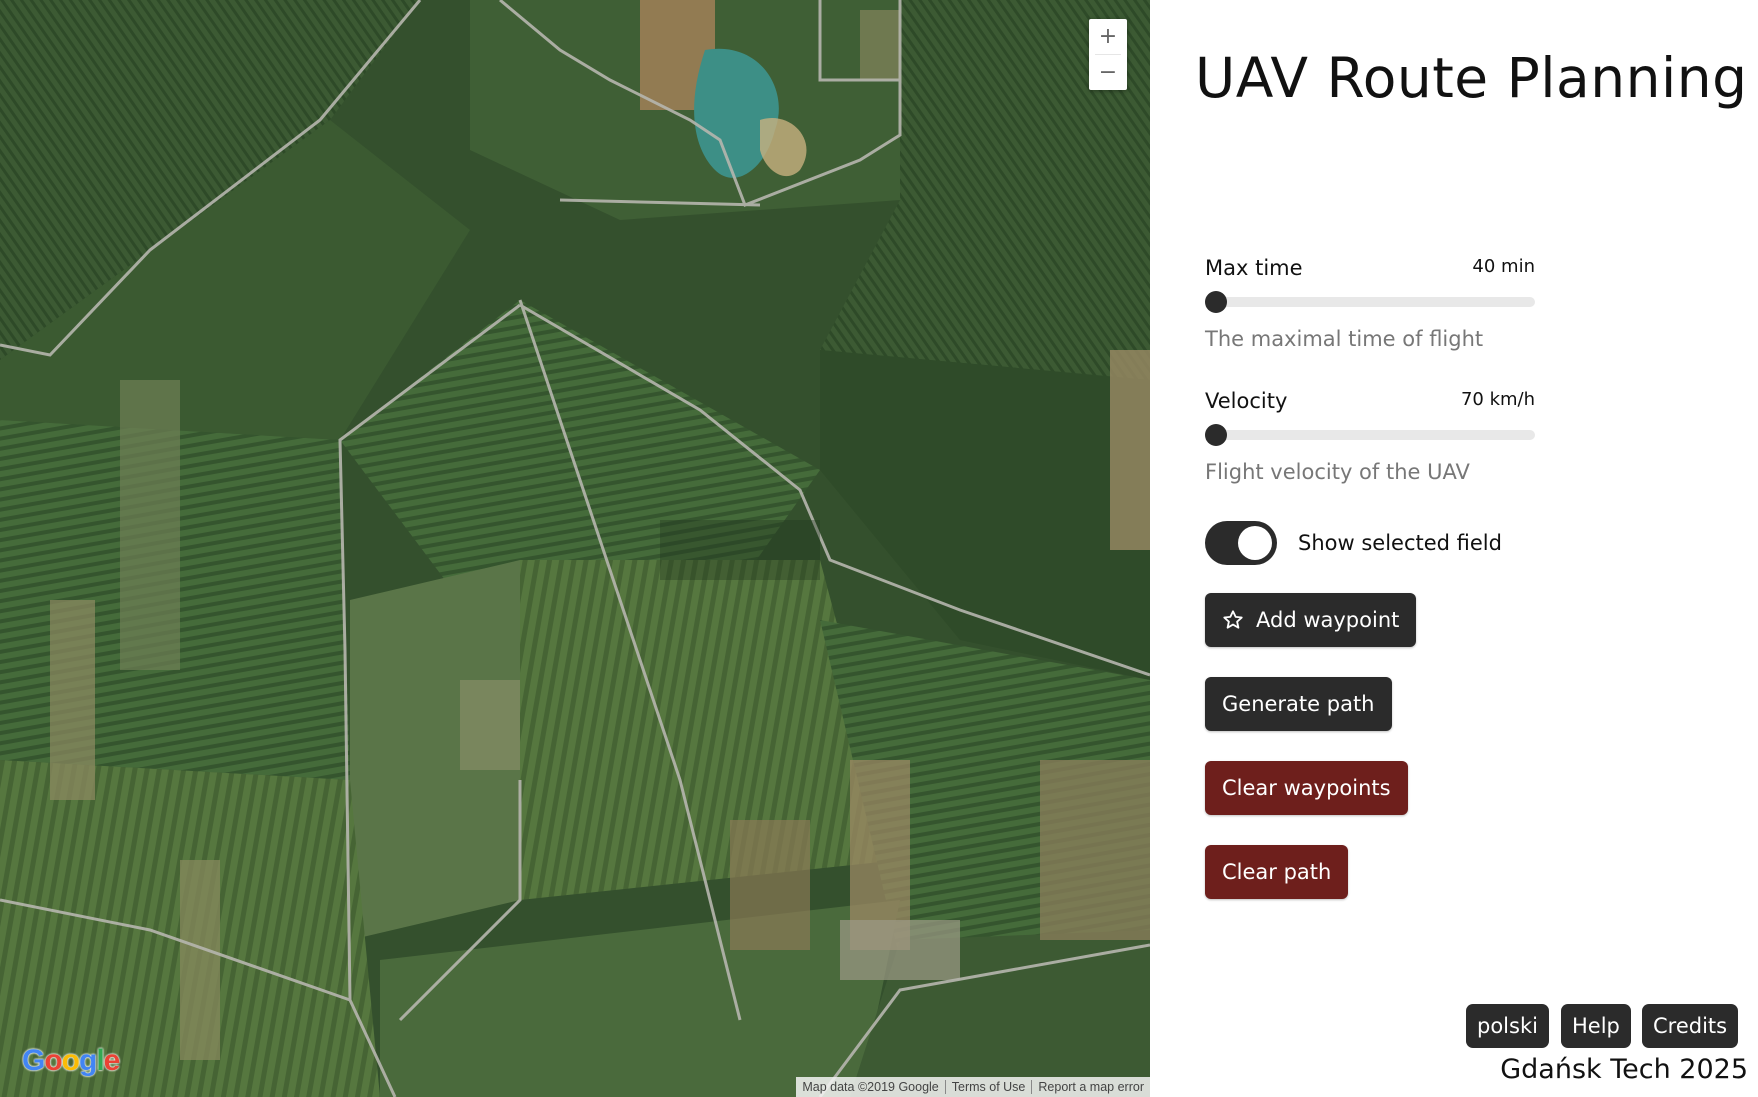 The width and height of the screenshot is (1758, 1097). What do you see at coordinates (1690, 1026) in the screenshot?
I see `credits-button: Credits` at bounding box center [1690, 1026].